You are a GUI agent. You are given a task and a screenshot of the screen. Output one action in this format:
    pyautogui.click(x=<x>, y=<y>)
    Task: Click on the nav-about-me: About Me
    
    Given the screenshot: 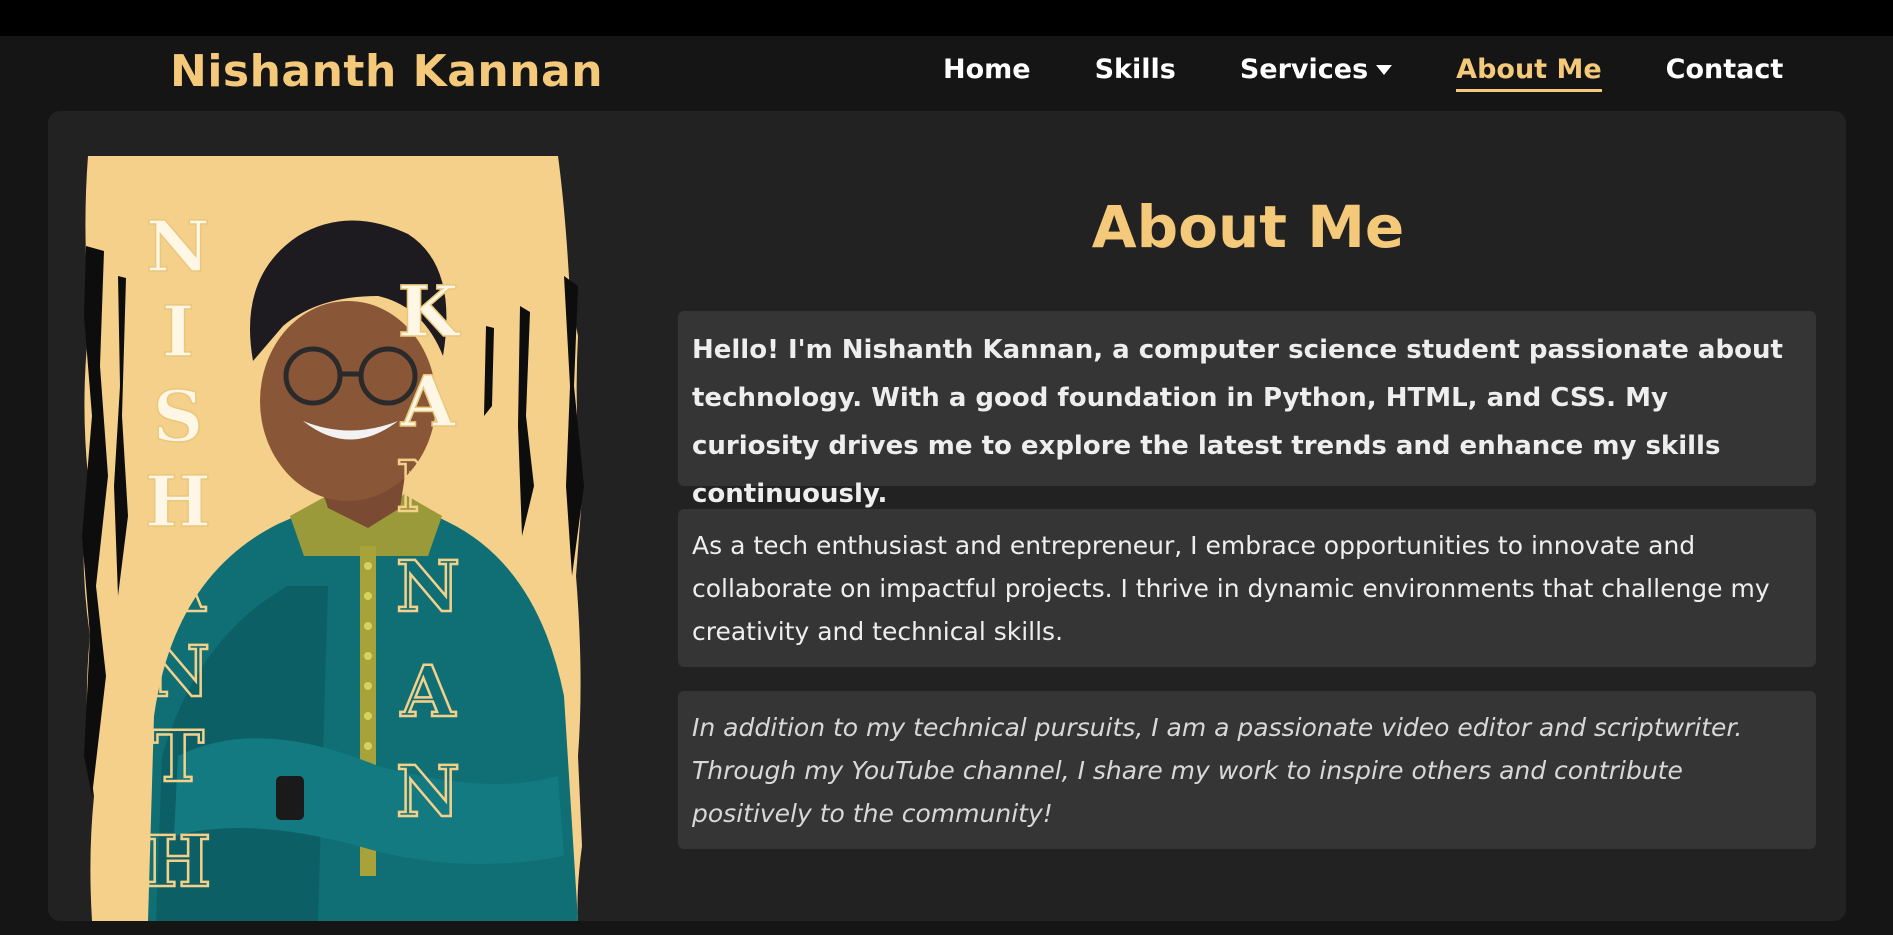 What is the action you would take?
    pyautogui.click(x=1529, y=73)
    